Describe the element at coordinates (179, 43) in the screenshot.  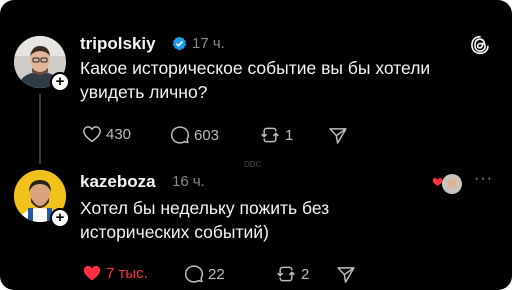
I see `verified-badge-icon` at that location.